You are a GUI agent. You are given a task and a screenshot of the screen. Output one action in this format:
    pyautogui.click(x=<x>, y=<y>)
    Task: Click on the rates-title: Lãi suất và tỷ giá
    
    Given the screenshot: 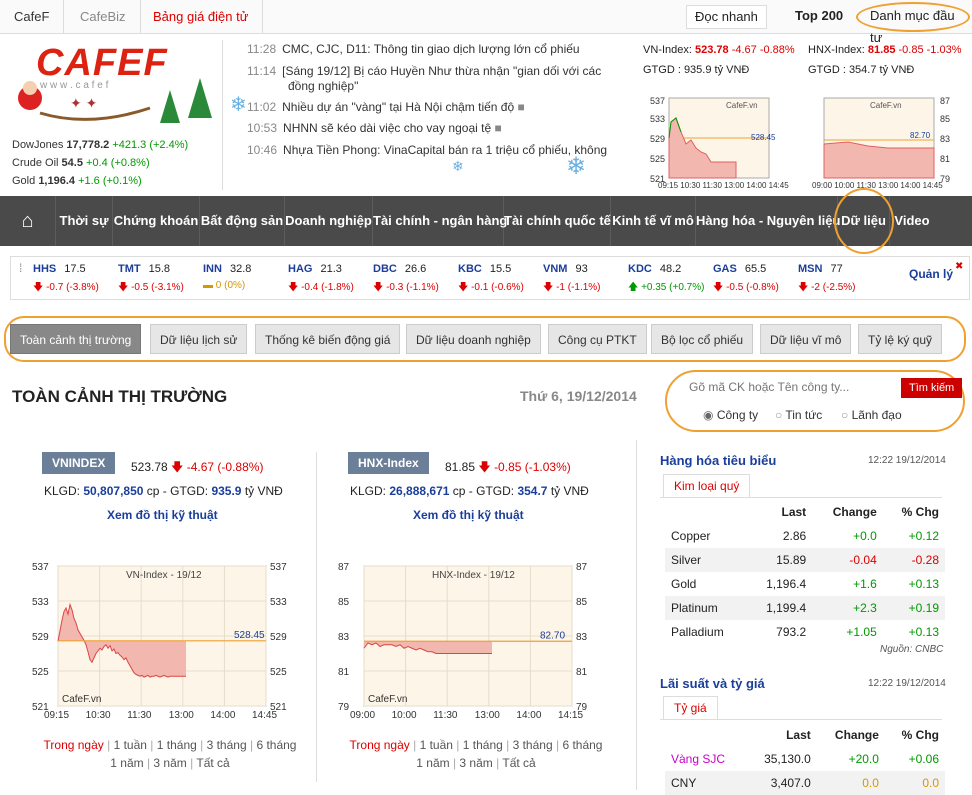 What is the action you would take?
    pyautogui.click(x=712, y=683)
    